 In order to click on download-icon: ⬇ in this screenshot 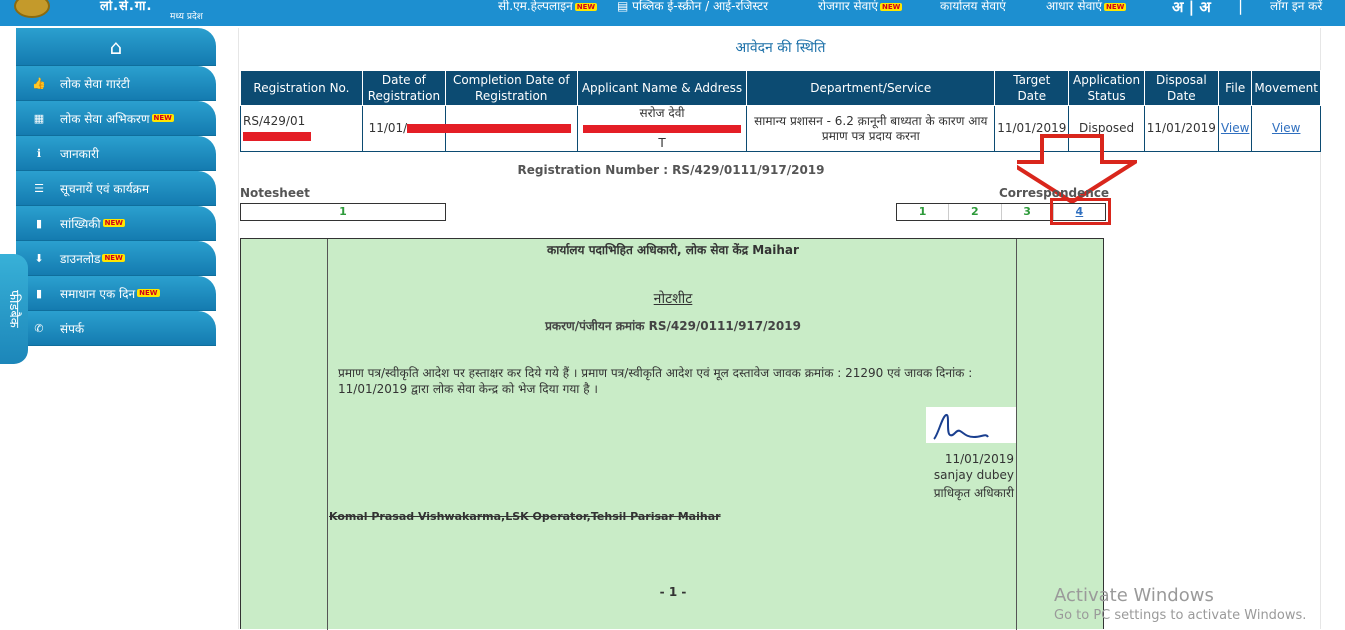, I will do `click(39, 258)`.